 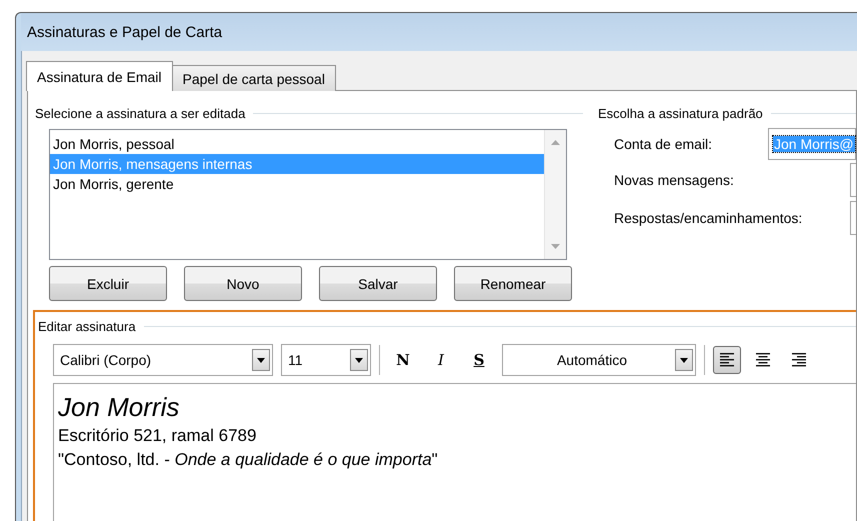 I want to click on align-right-icon, so click(x=799, y=360).